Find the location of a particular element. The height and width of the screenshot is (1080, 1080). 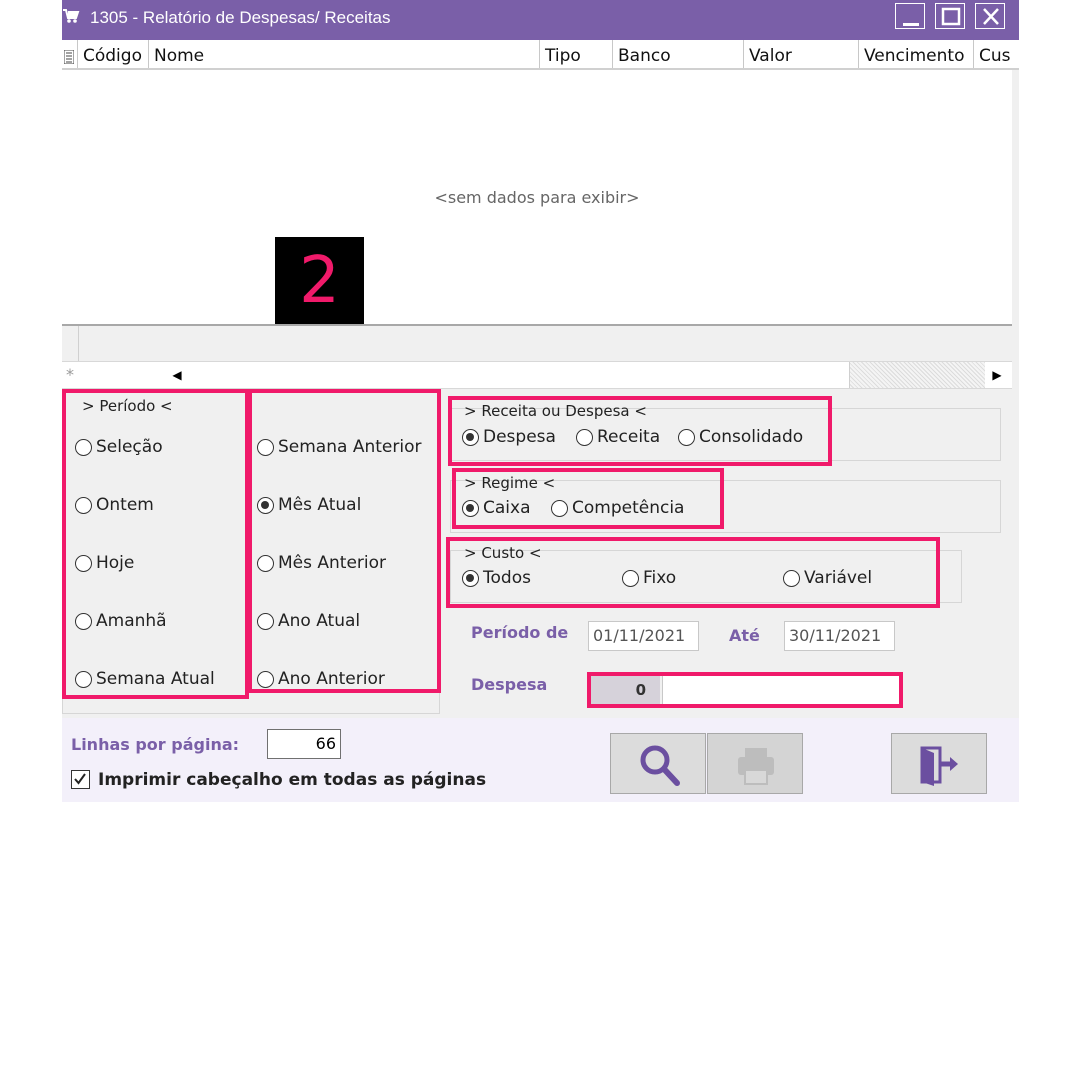

date-from-field: 01/11/2021 is located at coordinates (643, 636).